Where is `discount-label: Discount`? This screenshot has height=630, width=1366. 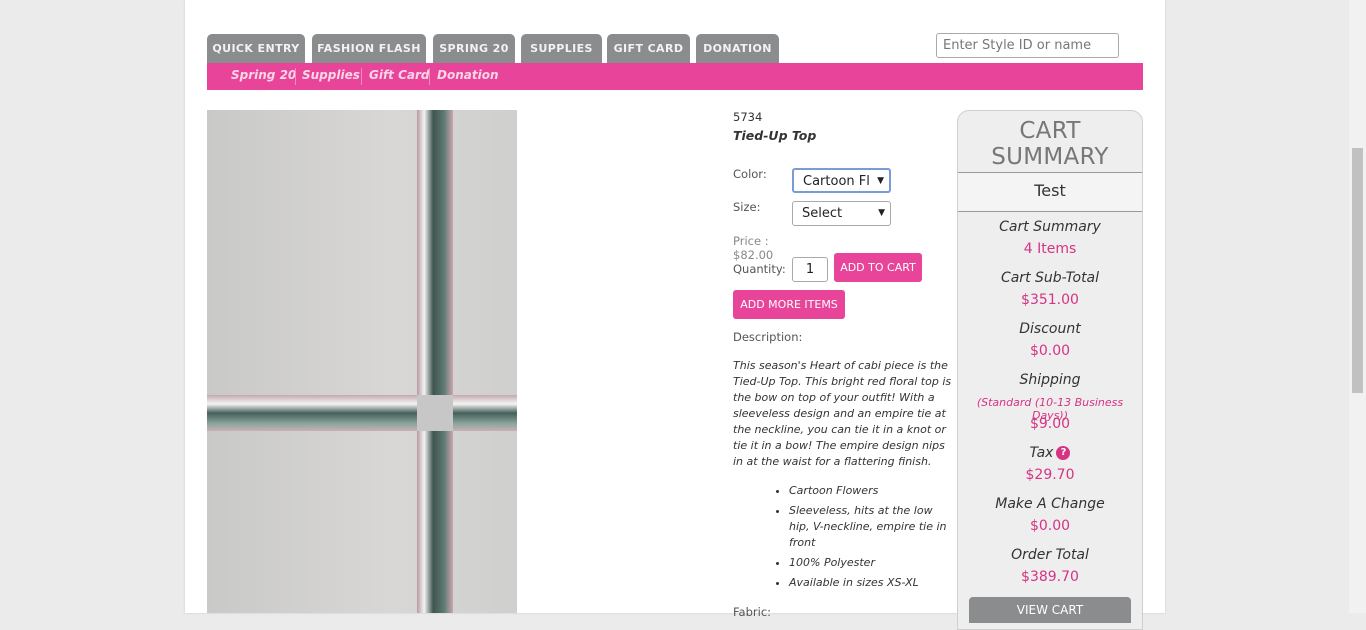
discount-label: Discount is located at coordinates (1050, 329).